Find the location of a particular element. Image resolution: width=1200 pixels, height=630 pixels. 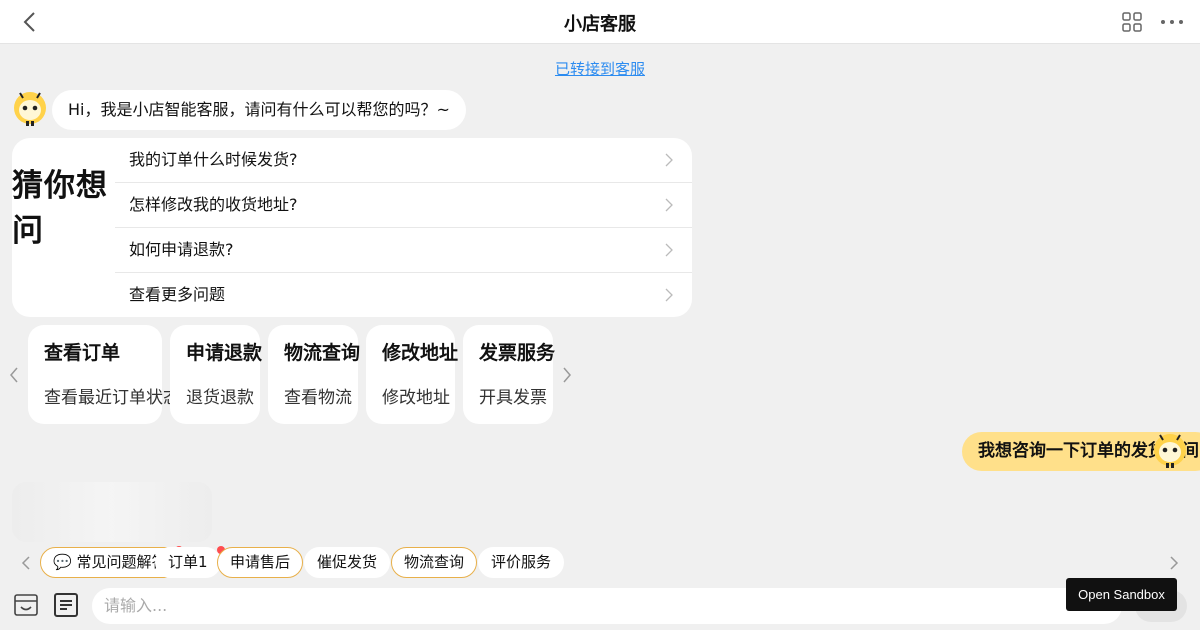

quick-chip-logistics: 物流查询 is located at coordinates (434, 562).